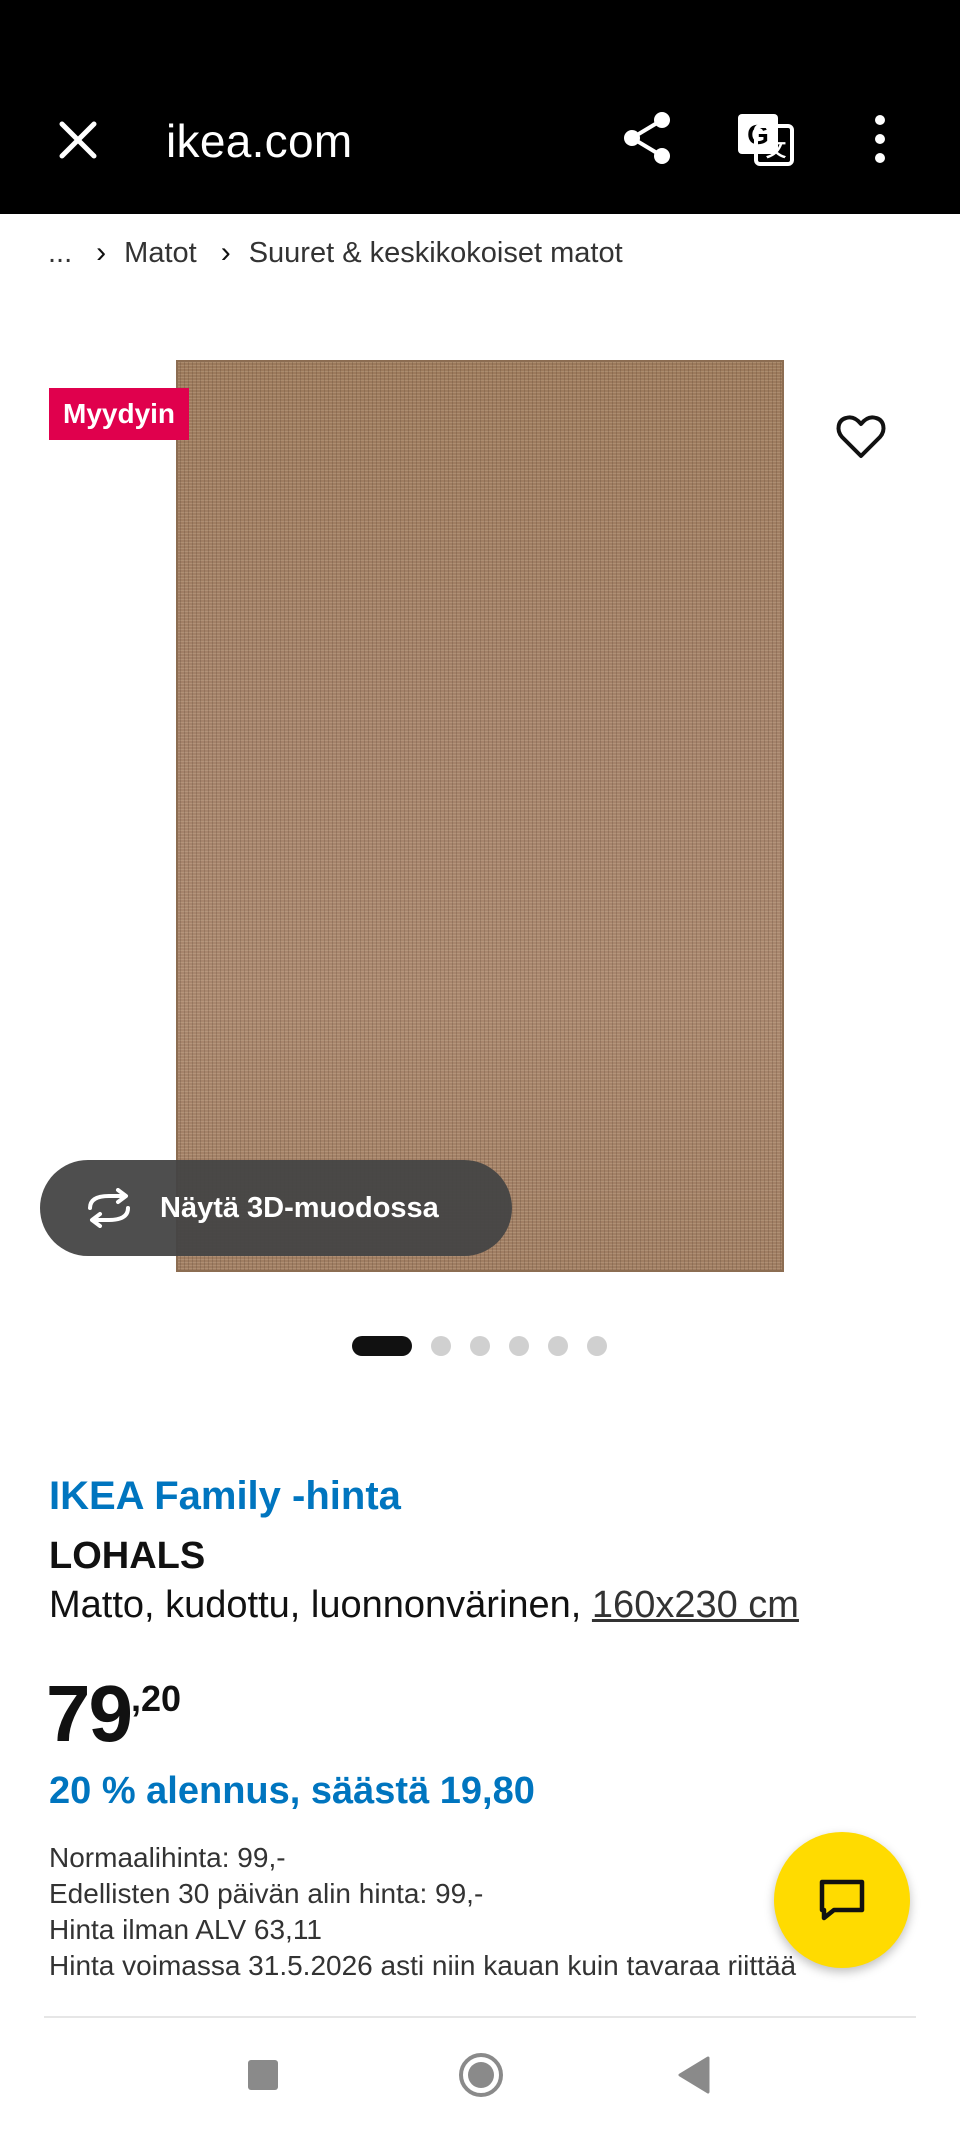 The height and width of the screenshot is (2133, 960). What do you see at coordinates (292, 1791) in the screenshot?
I see `discount-text: 20 % alennus, säästä 19,80` at bounding box center [292, 1791].